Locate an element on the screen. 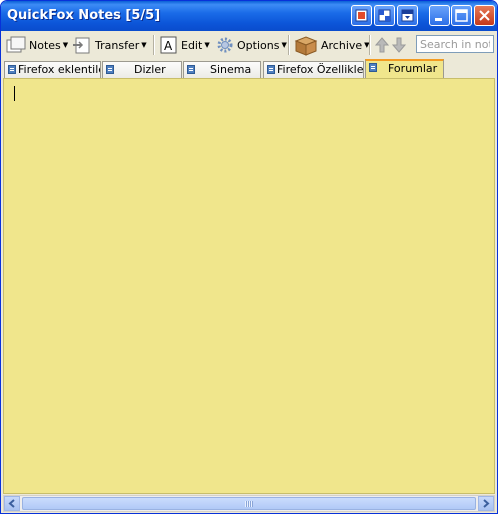 This screenshot has height=518, width=500. window-title: QuickFox Notes [5/5] is located at coordinates (84, 15).